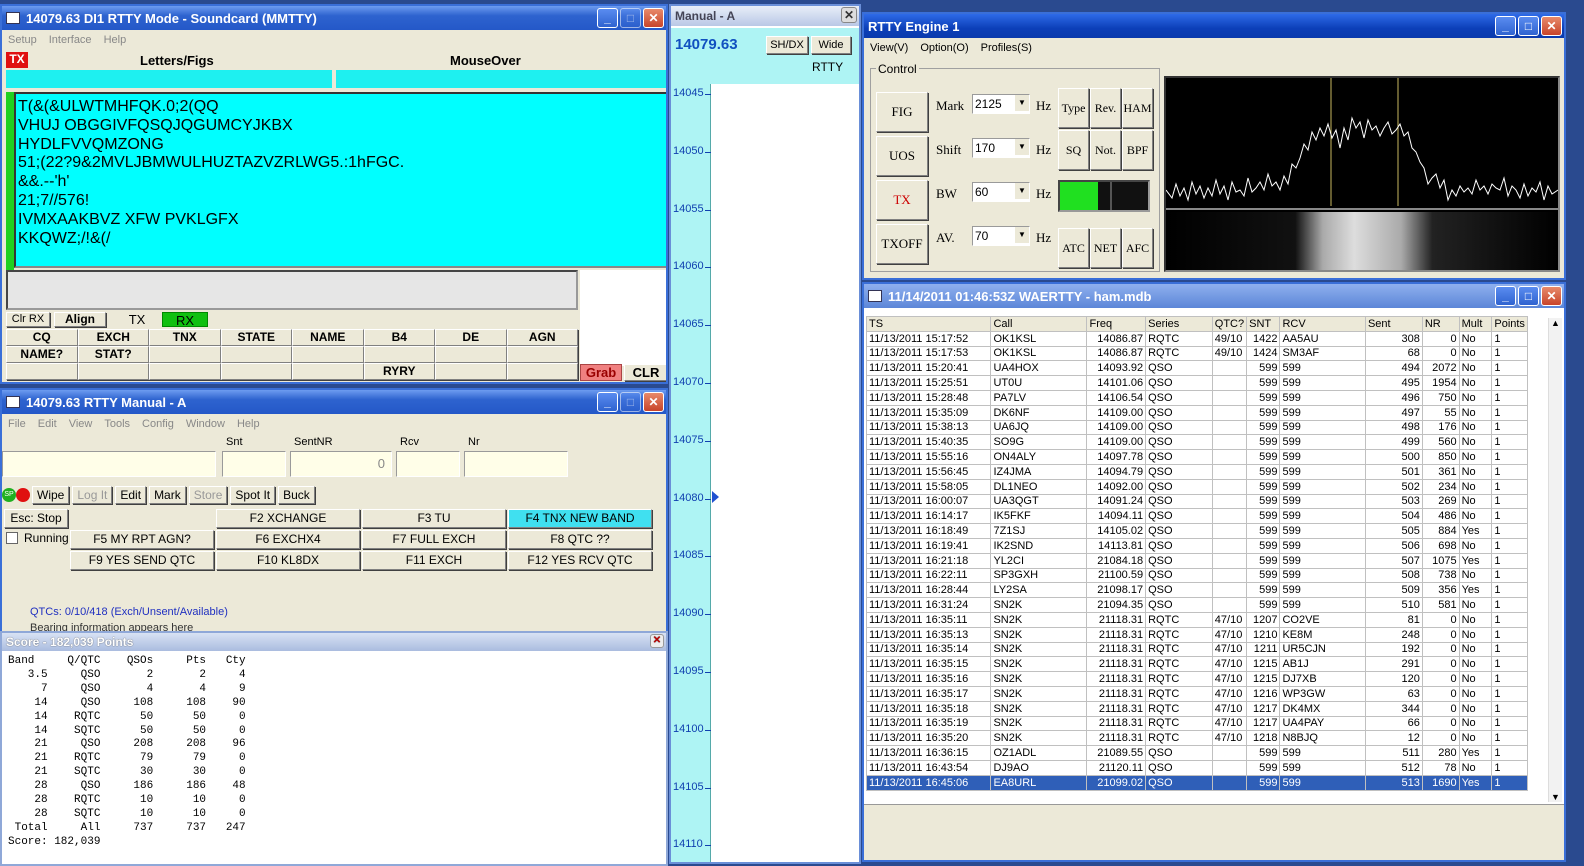  What do you see at coordinates (167, 495) in the screenshot?
I see `action-button: Mark` at bounding box center [167, 495].